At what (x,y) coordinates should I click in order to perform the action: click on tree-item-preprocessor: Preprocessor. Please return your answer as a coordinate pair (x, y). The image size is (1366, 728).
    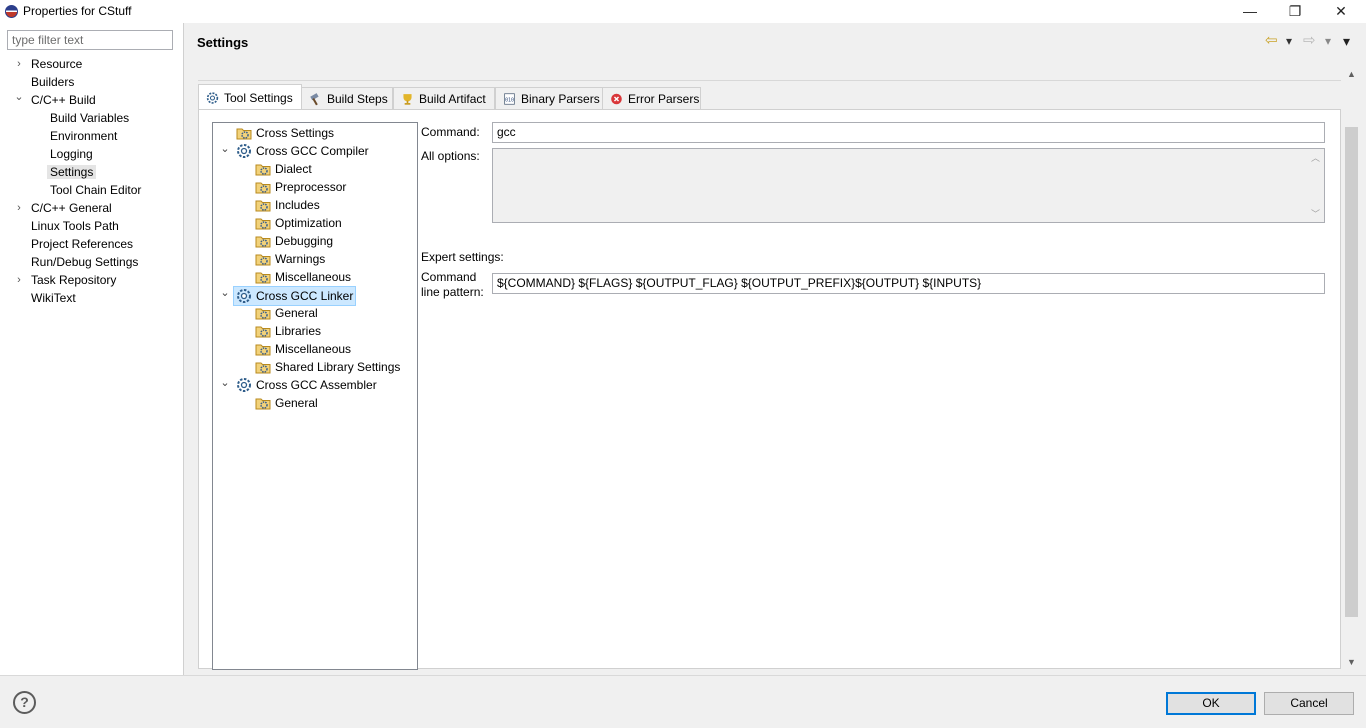
    Looking at the image, I should click on (300, 187).